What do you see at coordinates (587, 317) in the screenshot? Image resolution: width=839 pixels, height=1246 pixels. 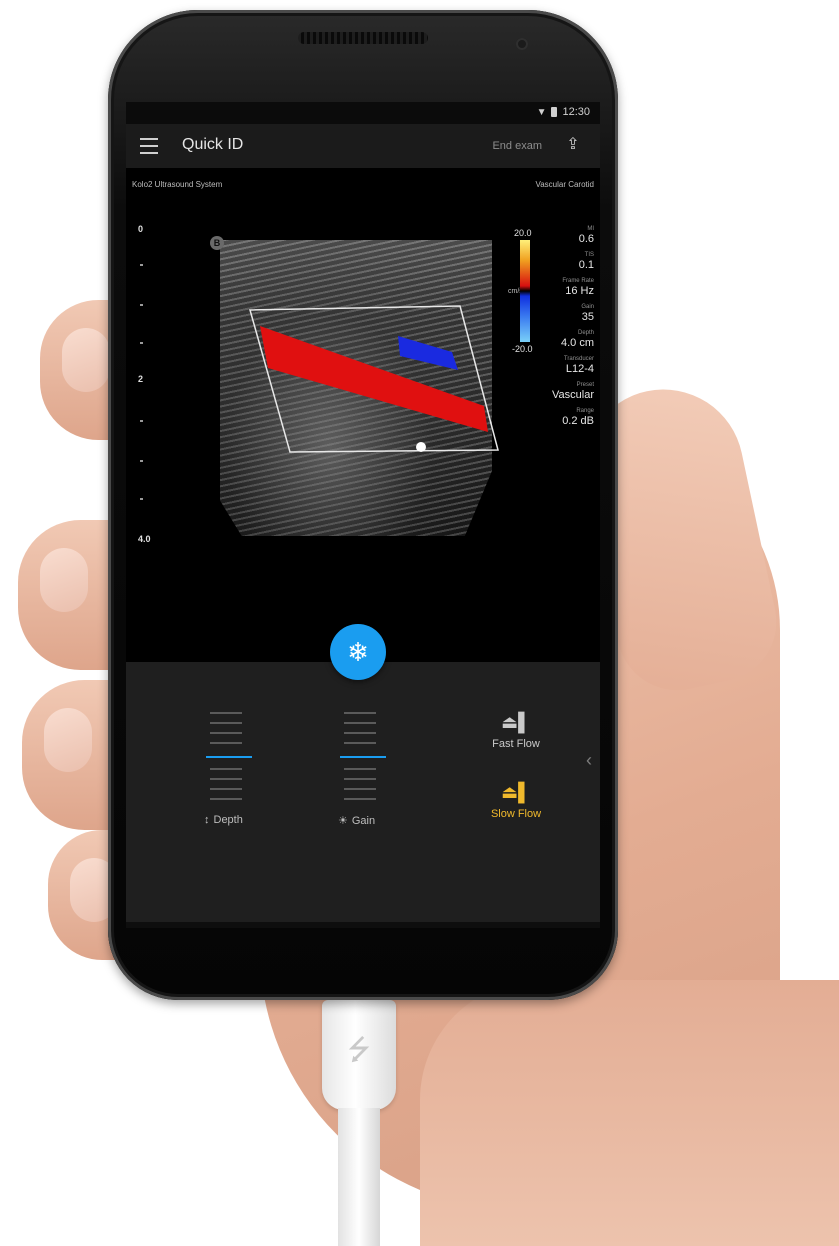 I see `param-value: 35` at bounding box center [587, 317].